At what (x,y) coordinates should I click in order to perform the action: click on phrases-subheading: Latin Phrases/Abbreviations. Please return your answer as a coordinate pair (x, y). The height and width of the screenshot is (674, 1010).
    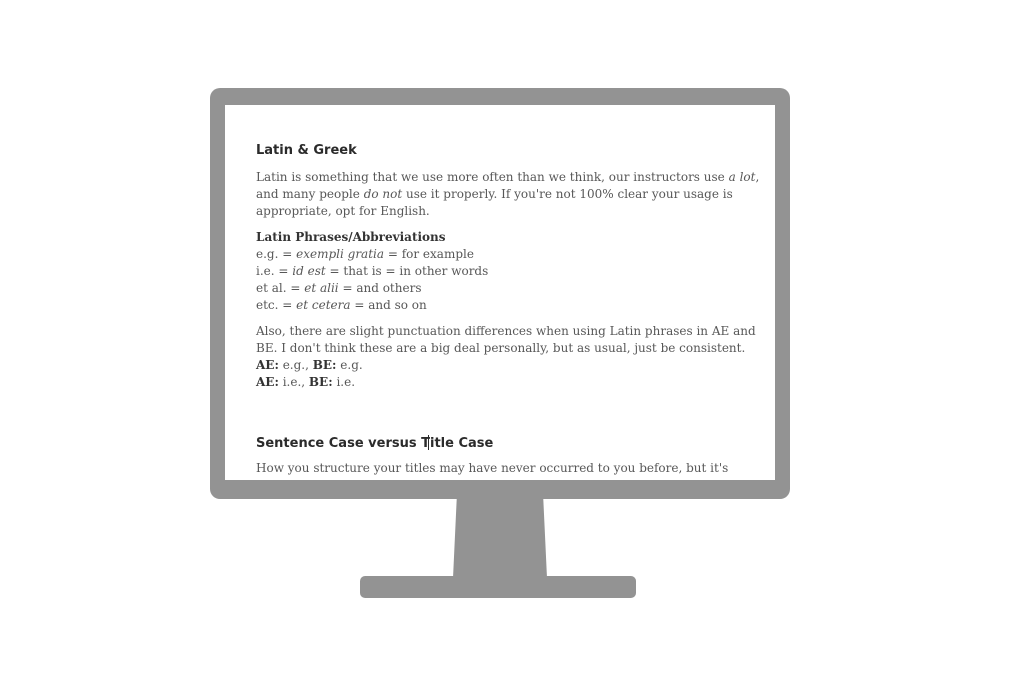
    Looking at the image, I should click on (351, 237).